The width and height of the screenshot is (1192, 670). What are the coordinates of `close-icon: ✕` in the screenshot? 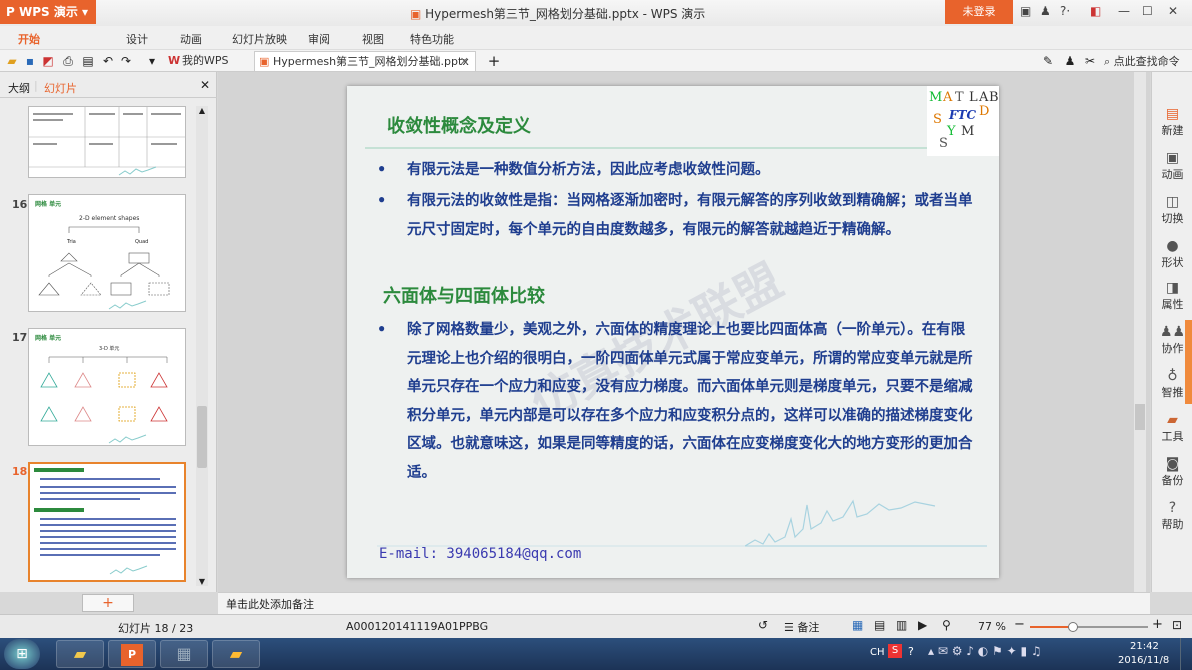 It's located at (1173, 11).